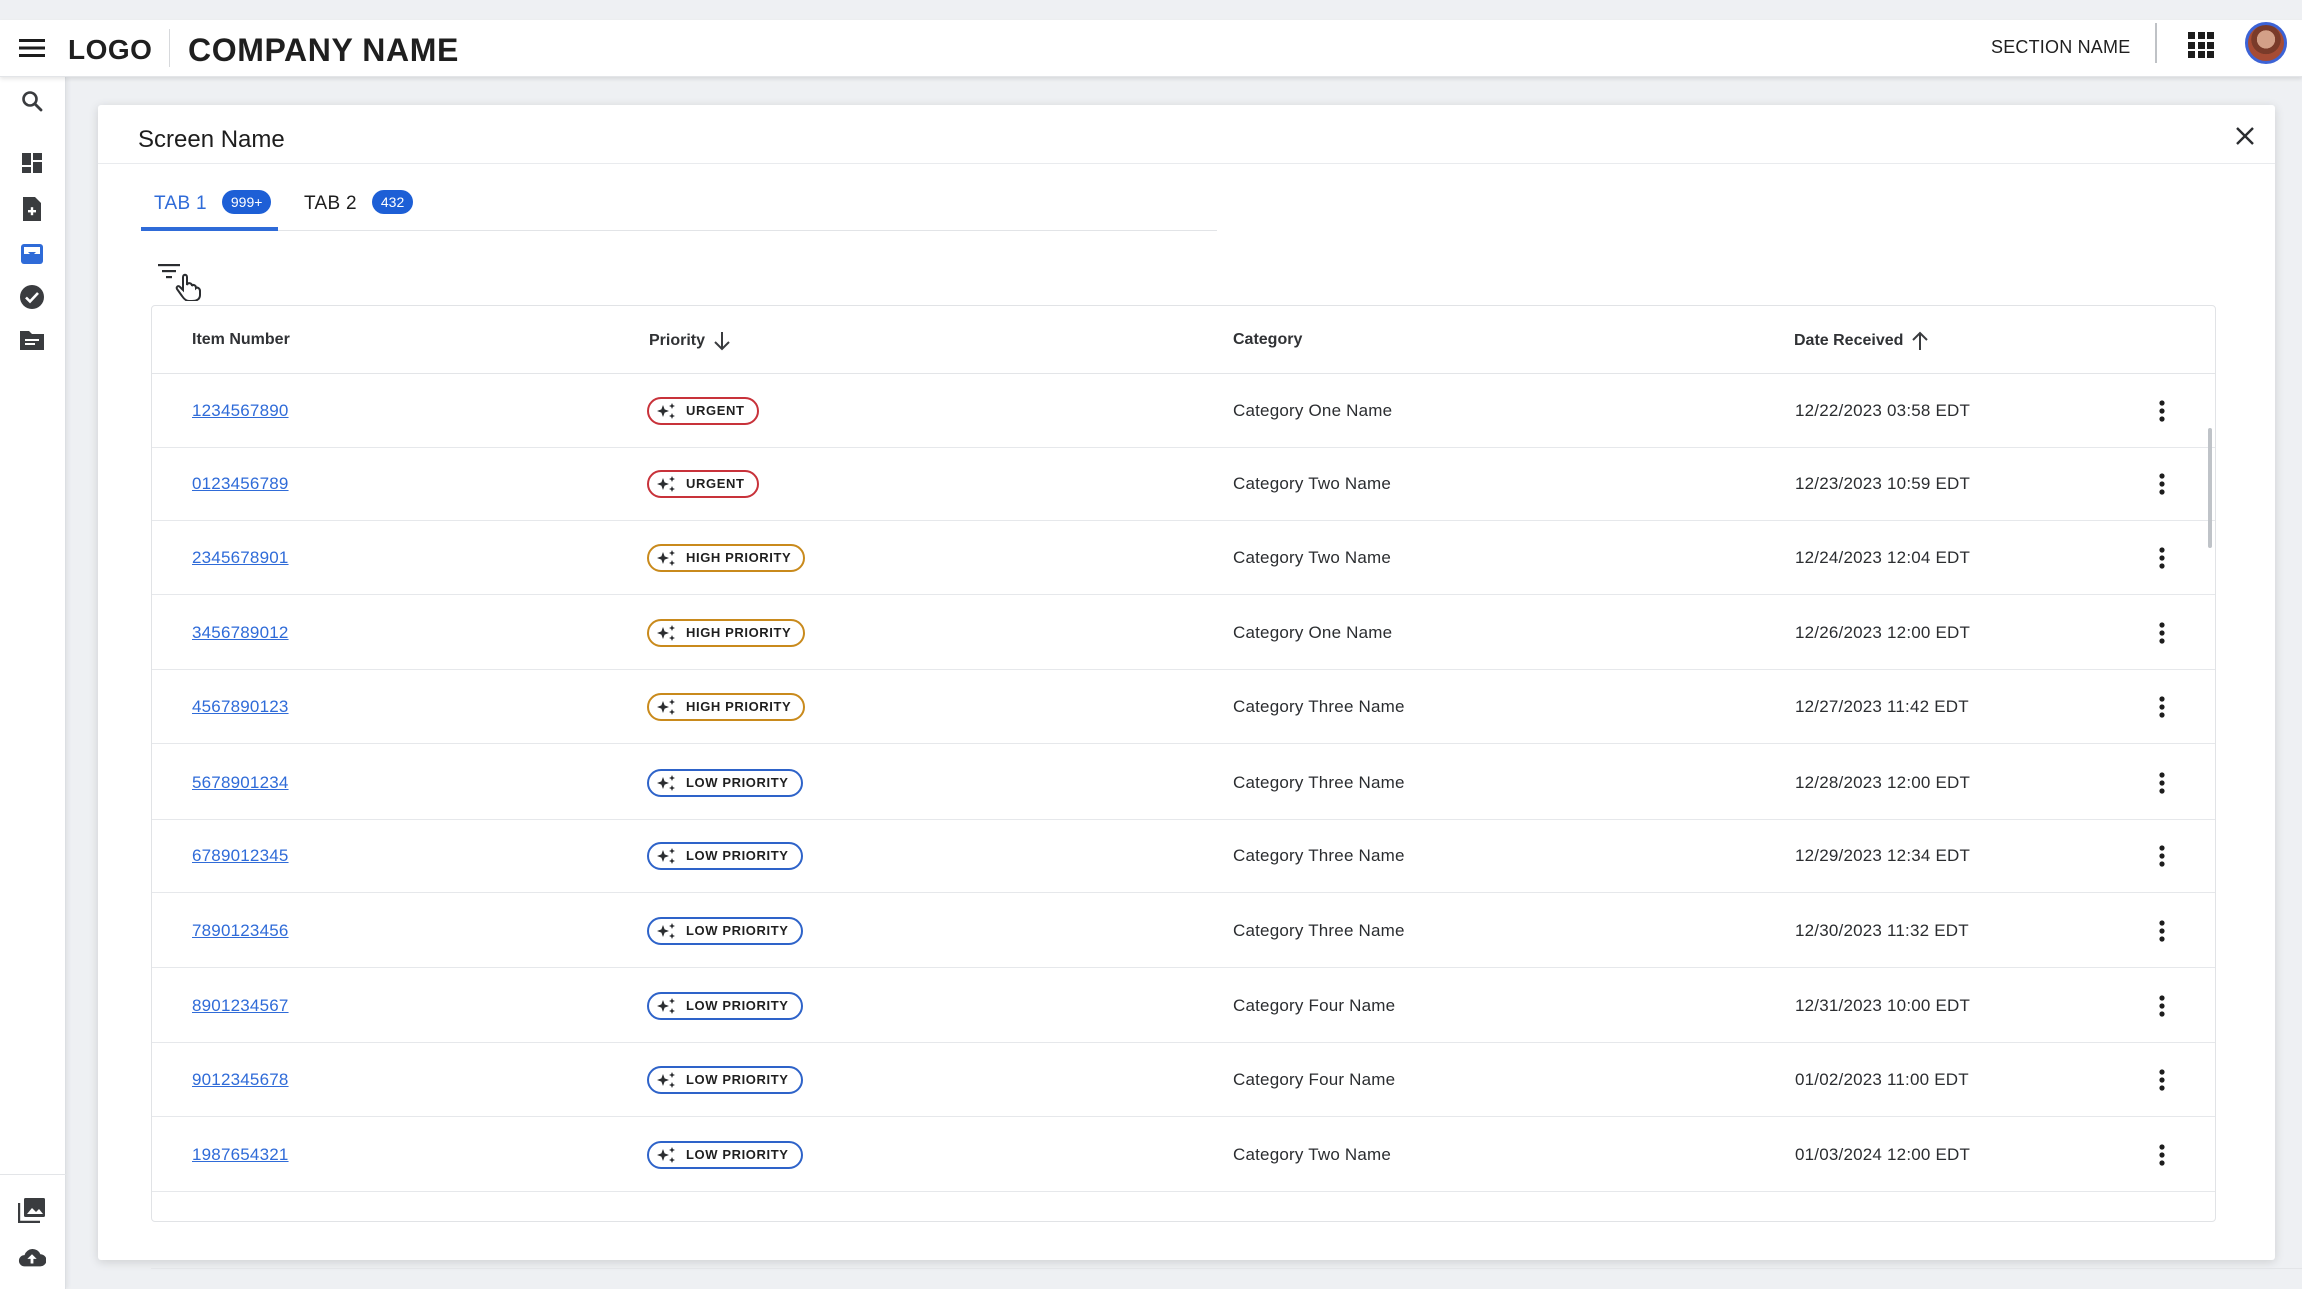 Image resolution: width=2302 pixels, height=1289 pixels. I want to click on item-number-link: 8901234567, so click(240, 1006).